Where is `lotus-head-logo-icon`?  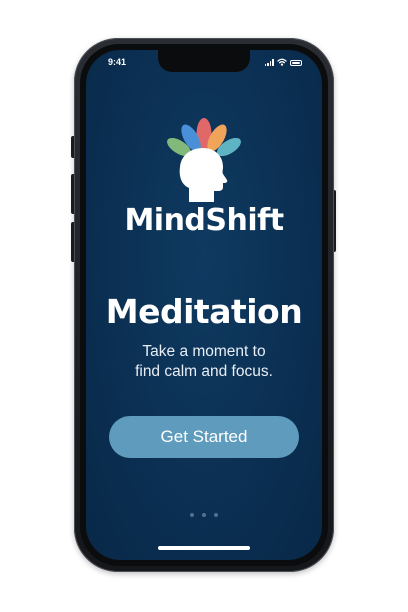
lotus-head-logo-icon is located at coordinates (204, 160).